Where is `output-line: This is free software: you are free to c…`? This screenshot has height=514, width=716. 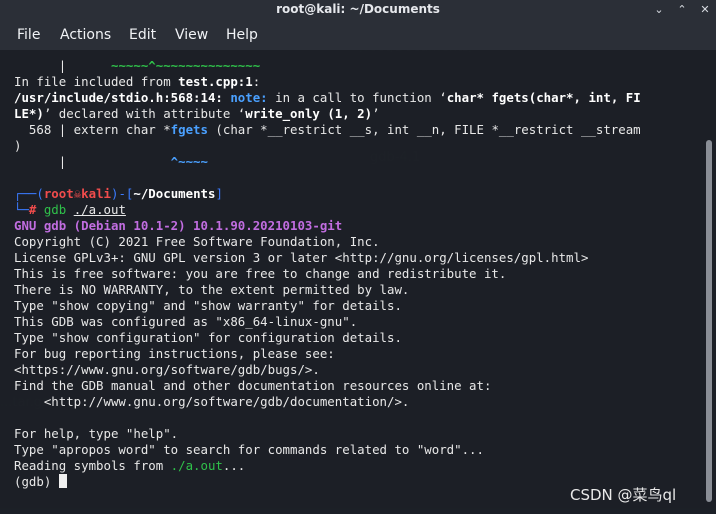 output-line: This is free software: you are free to c… is located at coordinates (260, 273).